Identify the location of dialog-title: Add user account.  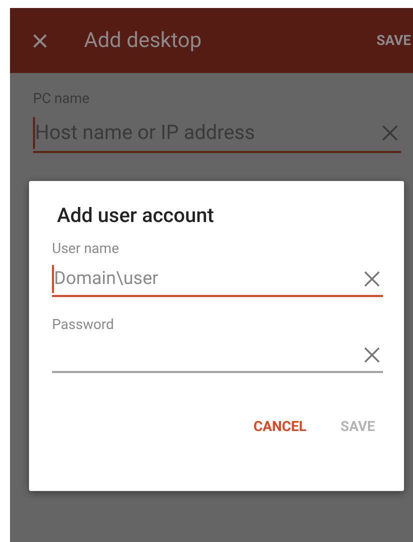
(136, 215).